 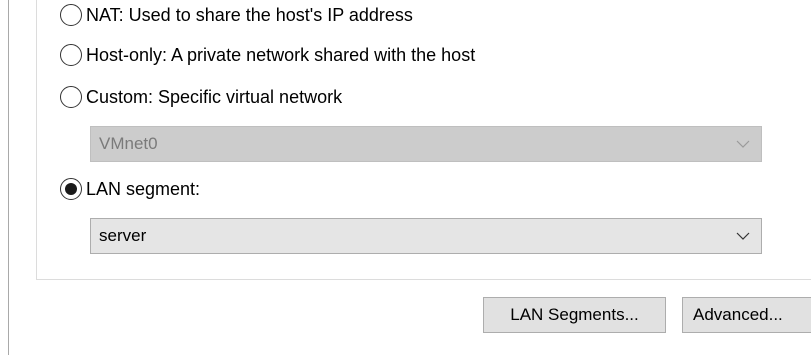 I want to click on radio-nat-circle, so click(x=71, y=15).